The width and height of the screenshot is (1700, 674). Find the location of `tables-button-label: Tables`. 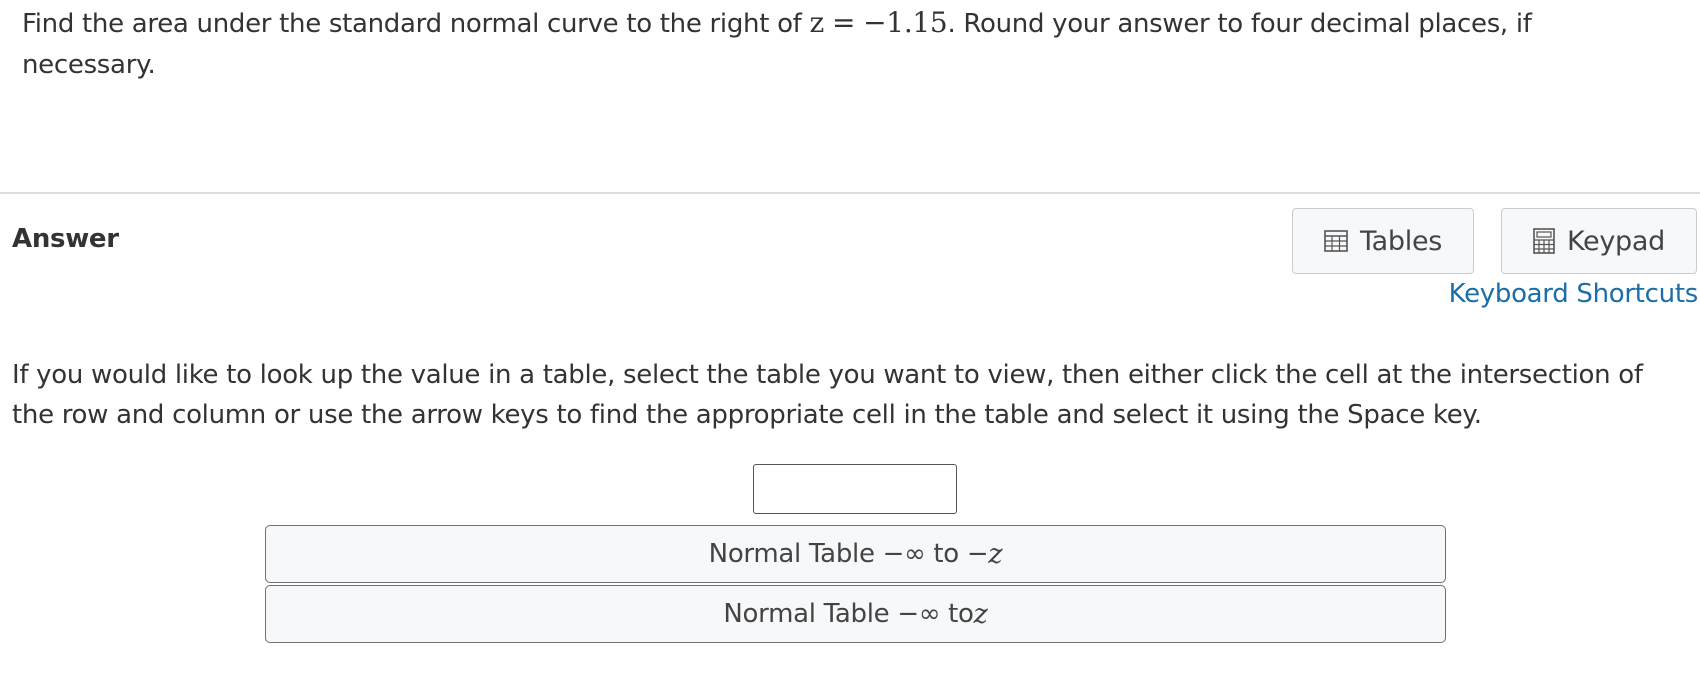

tables-button-label: Tables is located at coordinates (1401, 241).